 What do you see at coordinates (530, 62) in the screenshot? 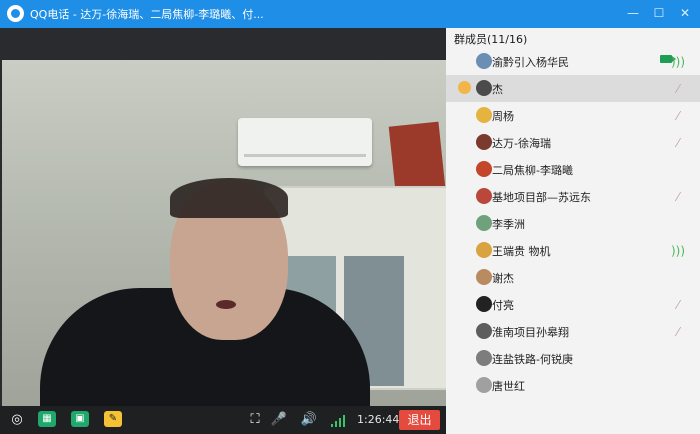
I see `member-name: 渝黔引入杨华民` at bounding box center [530, 62].